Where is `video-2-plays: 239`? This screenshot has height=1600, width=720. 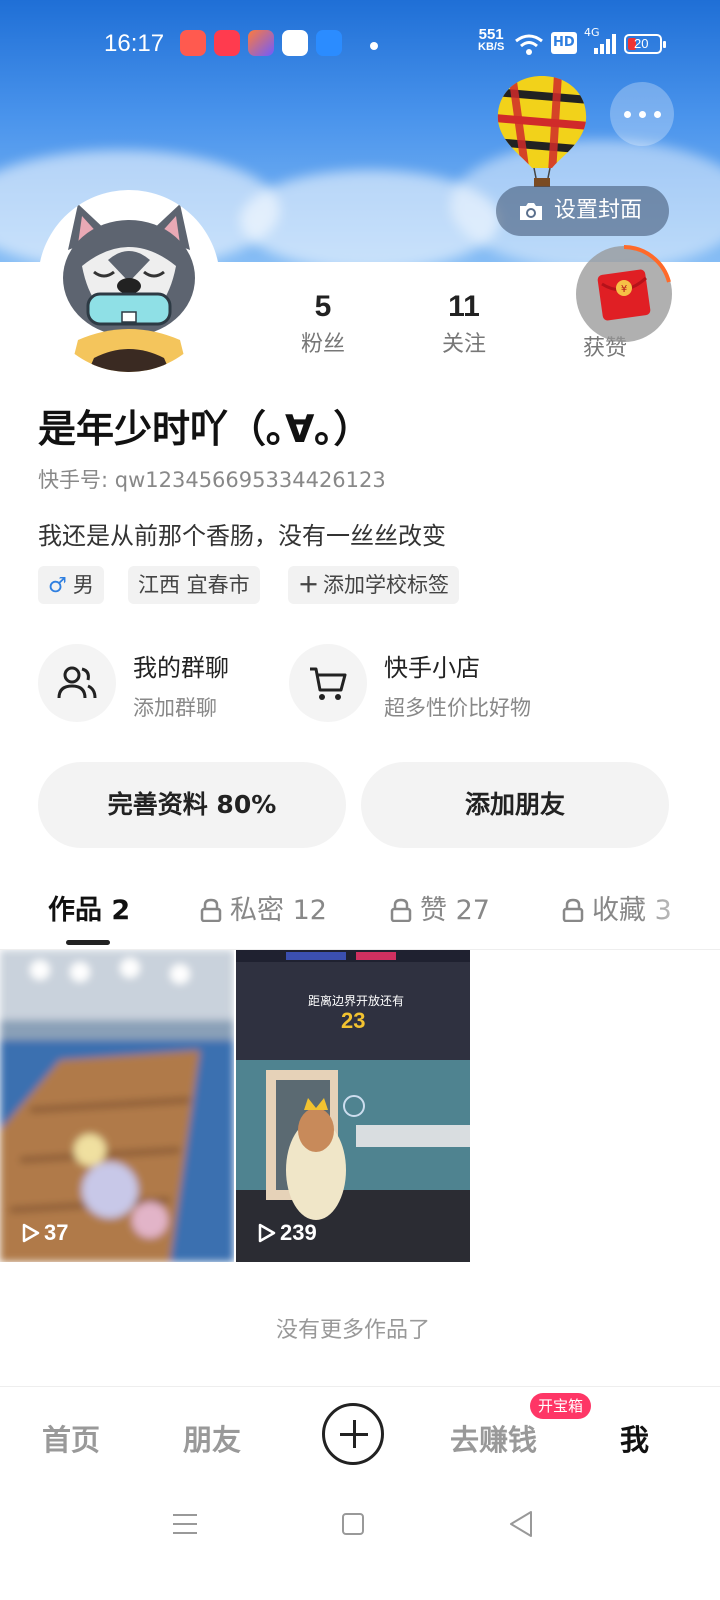 video-2-plays: 239 is located at coordinates (298, 1232).